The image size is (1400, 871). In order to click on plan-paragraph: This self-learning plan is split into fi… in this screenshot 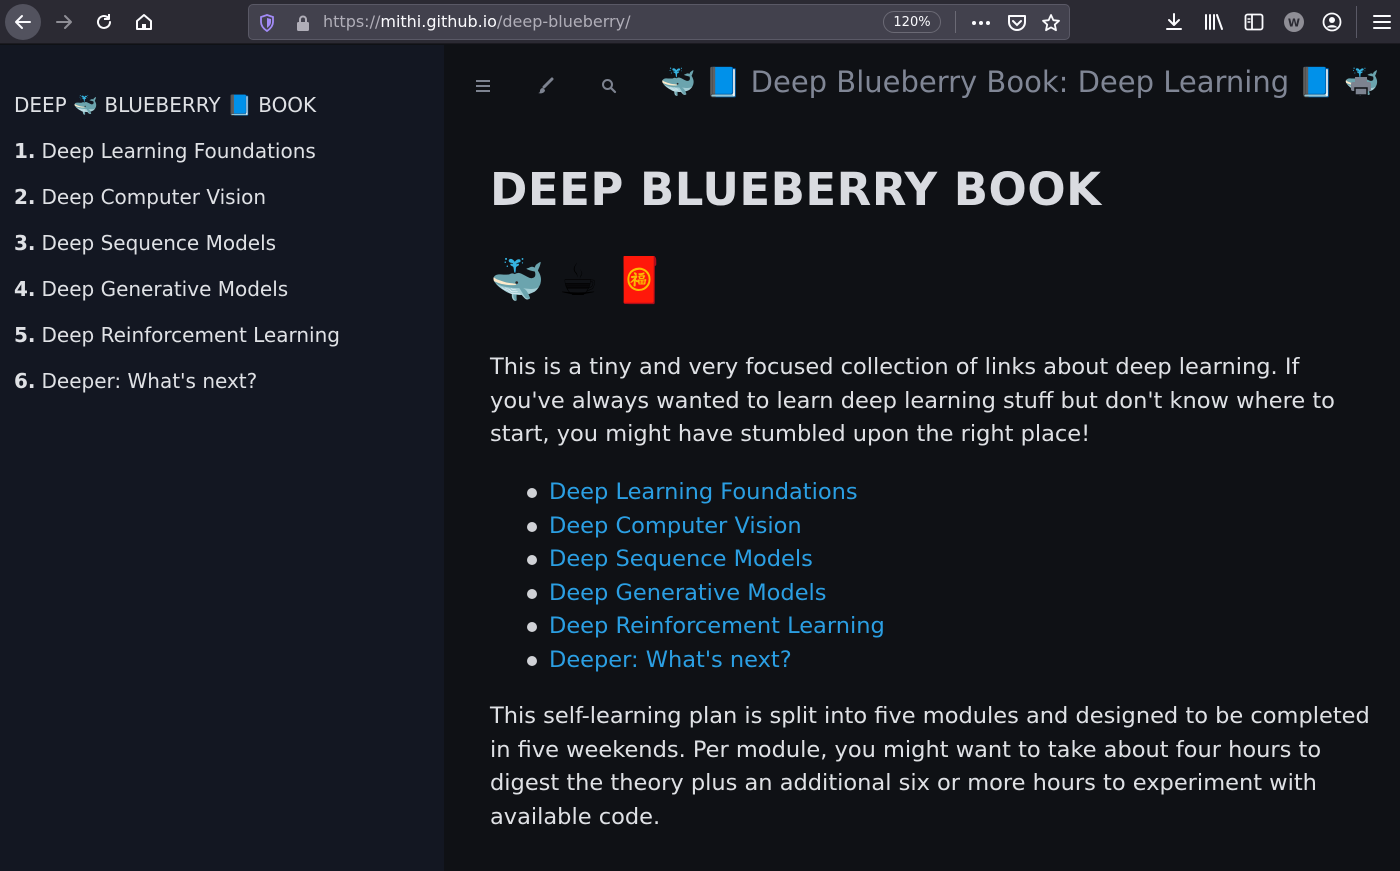, I will do `click(930, 766)`.